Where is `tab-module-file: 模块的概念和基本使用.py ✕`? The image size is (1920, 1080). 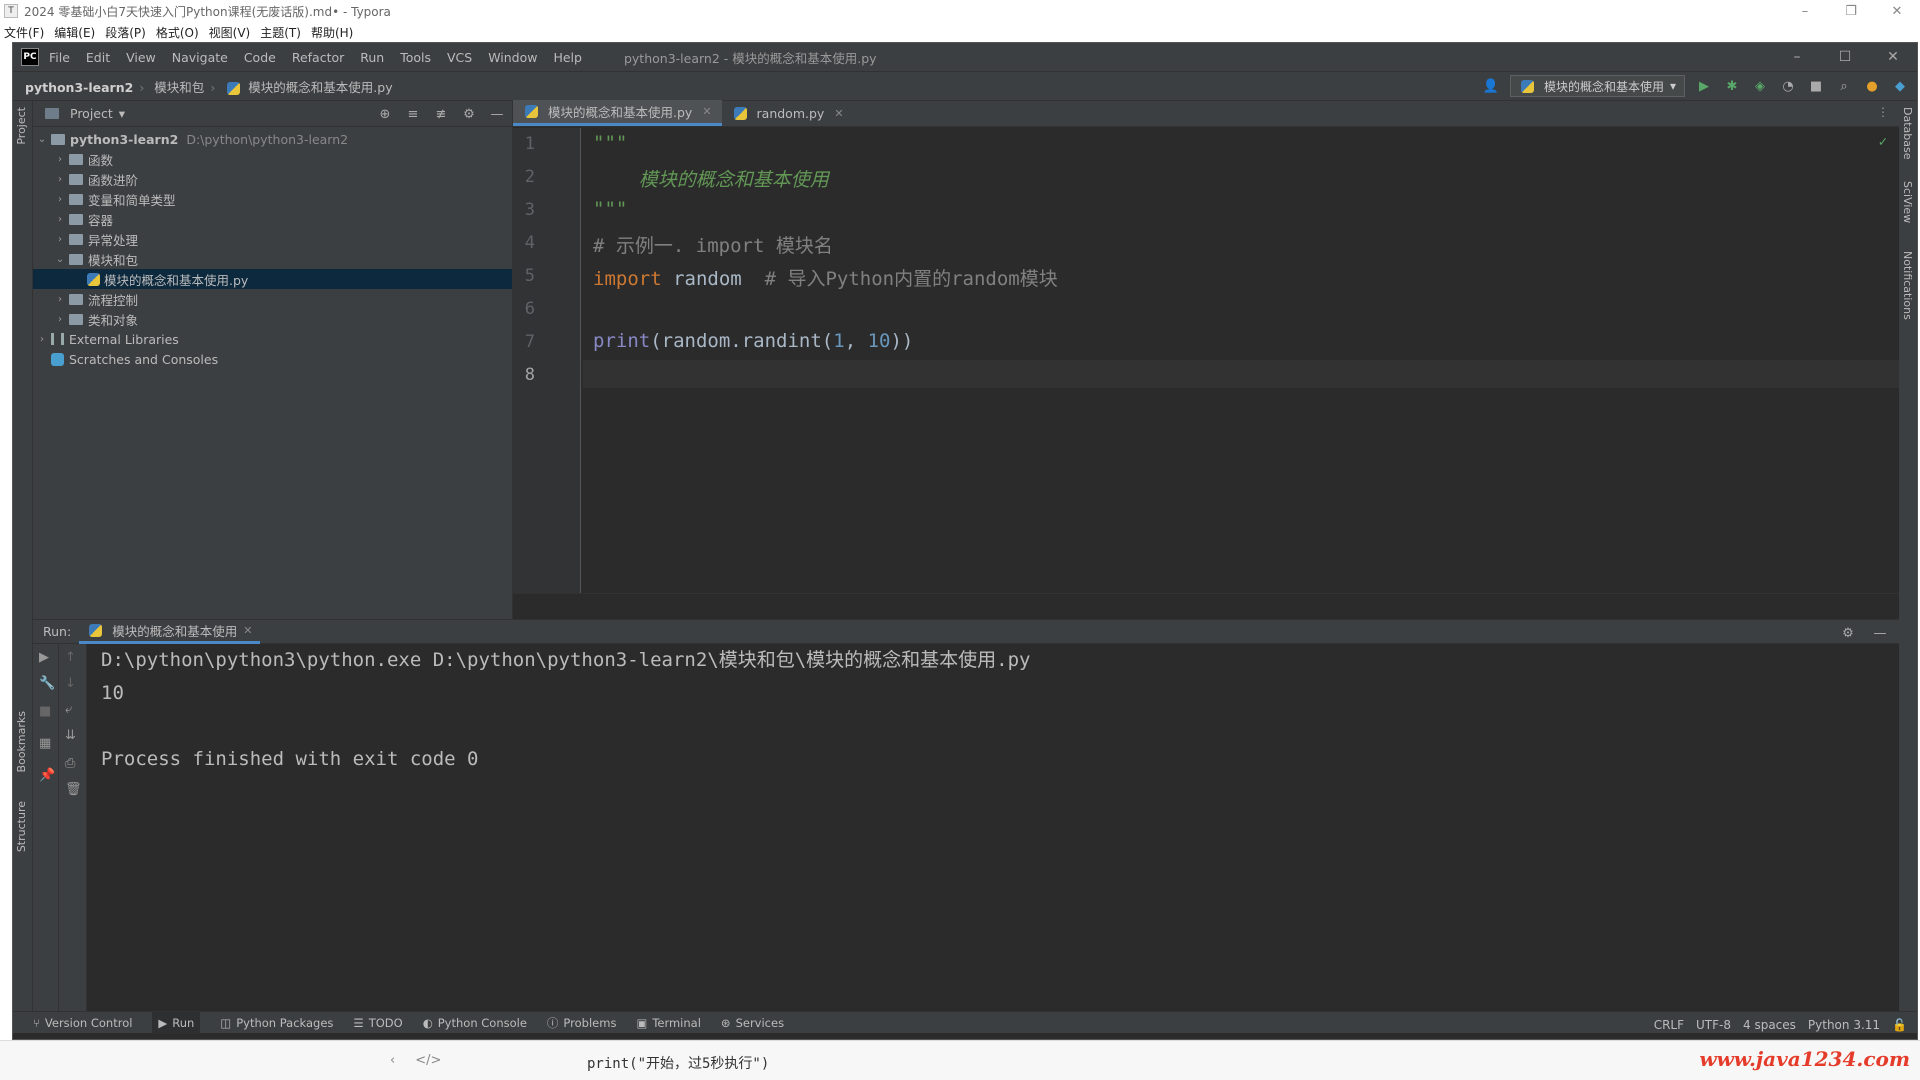
tab-module-file: 模块的概念和基本使用.py ✕ is located at coordinates (617, 113).